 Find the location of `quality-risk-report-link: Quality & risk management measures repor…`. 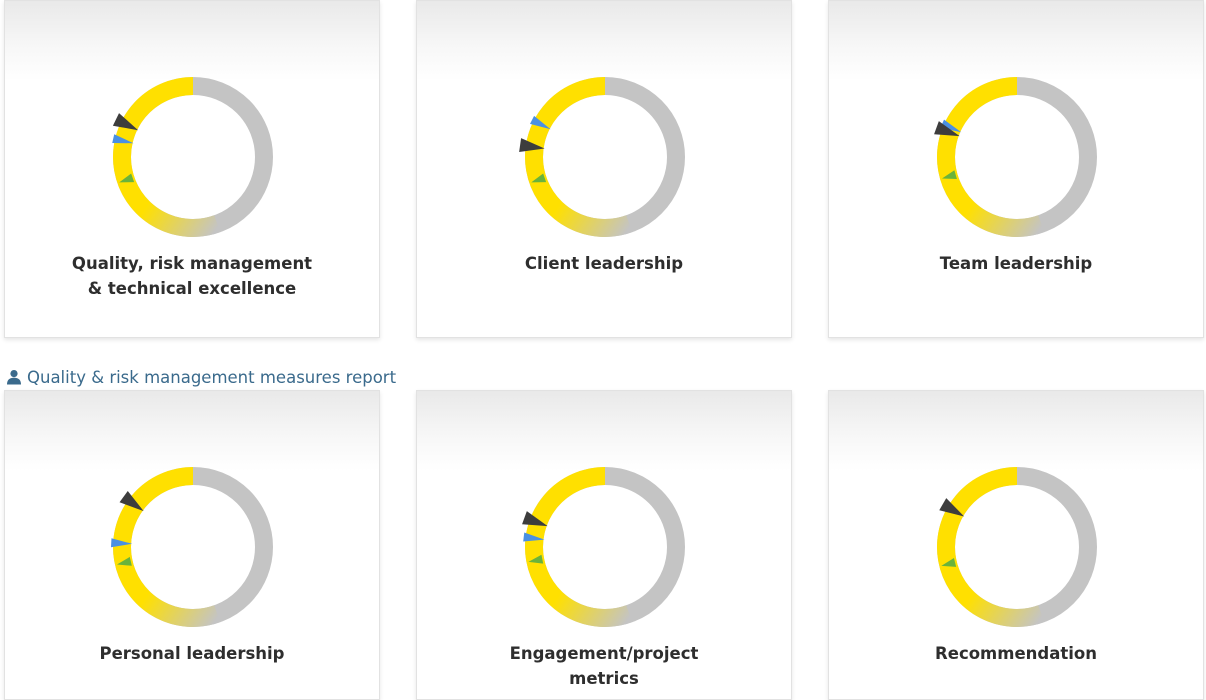

quality-risk-report-link: Quality & risk management measures repor… is located at coordinates (201, 377).